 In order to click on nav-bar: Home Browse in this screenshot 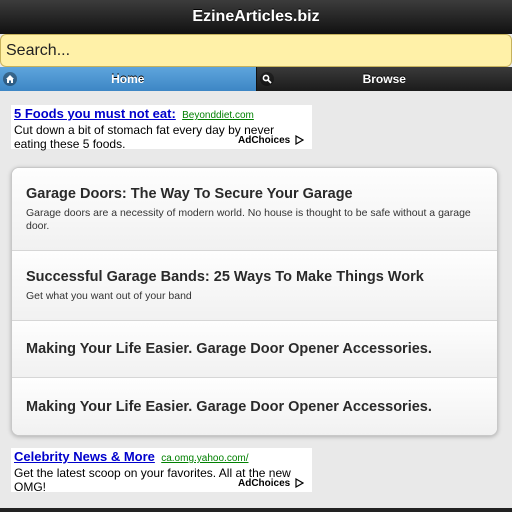, I will do `click(256, 79)`.